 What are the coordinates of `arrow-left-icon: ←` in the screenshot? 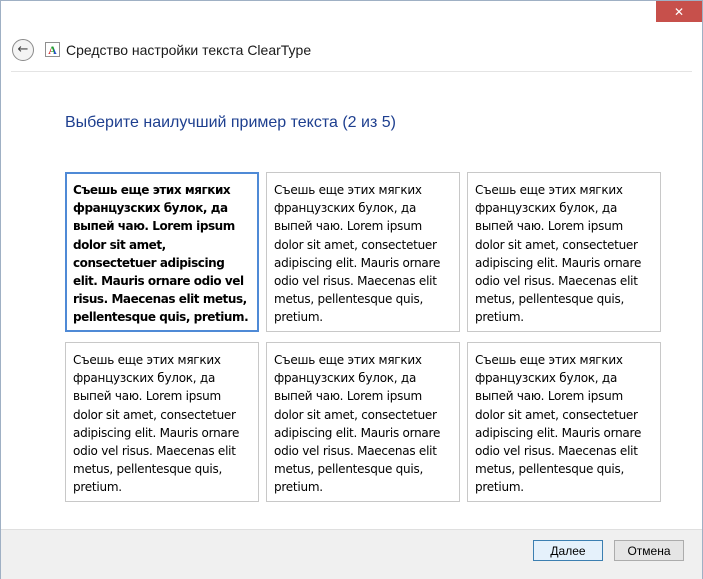 It's located at (23, 49).